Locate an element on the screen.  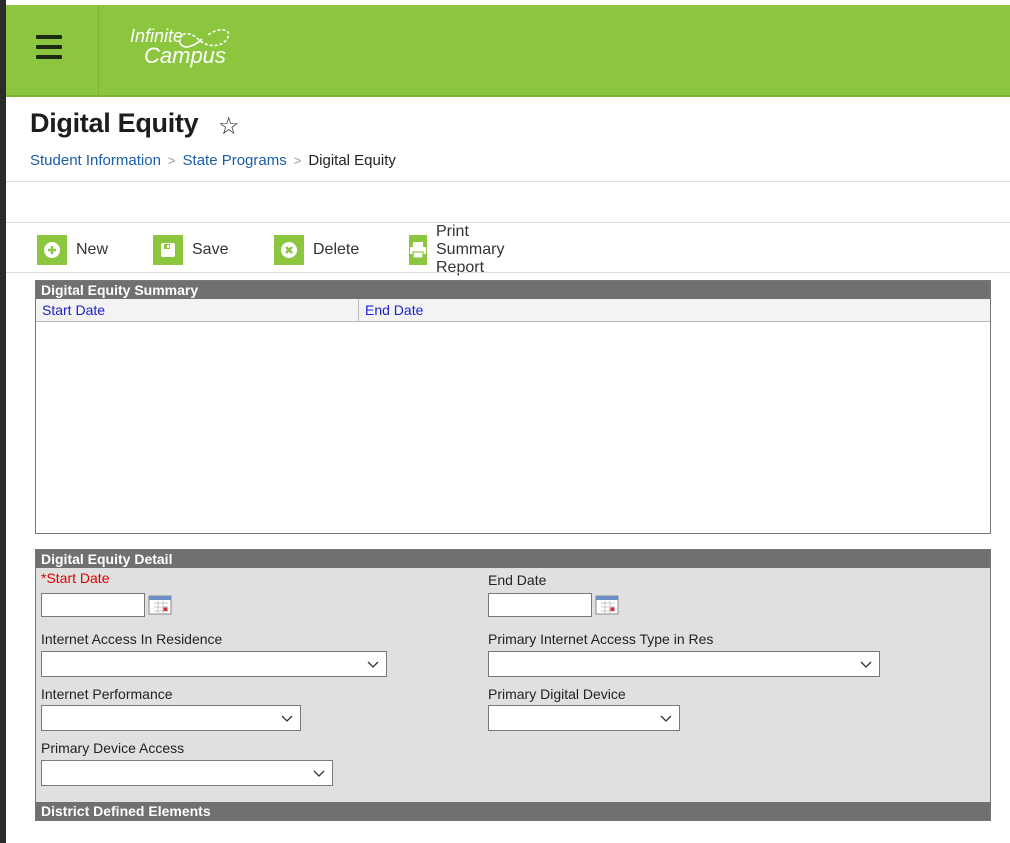
left-edge-bar is located at coordinates (3, 421).